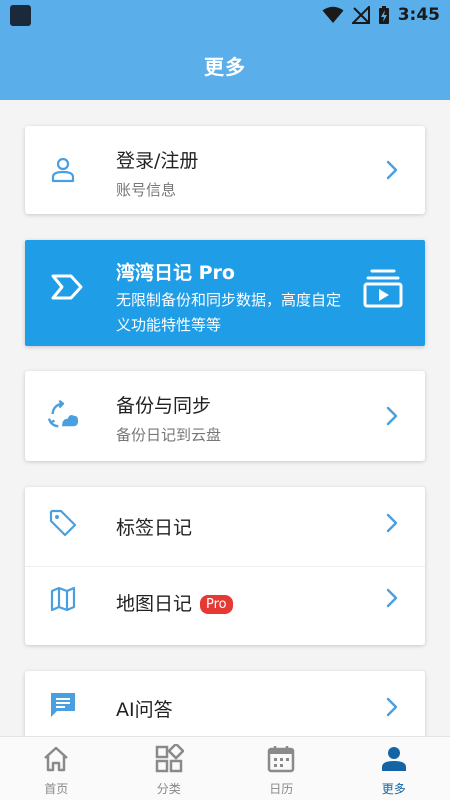 The height and width of the screenshot is (800, 450). I want to click on clock: 3:45, so click(418, 15).